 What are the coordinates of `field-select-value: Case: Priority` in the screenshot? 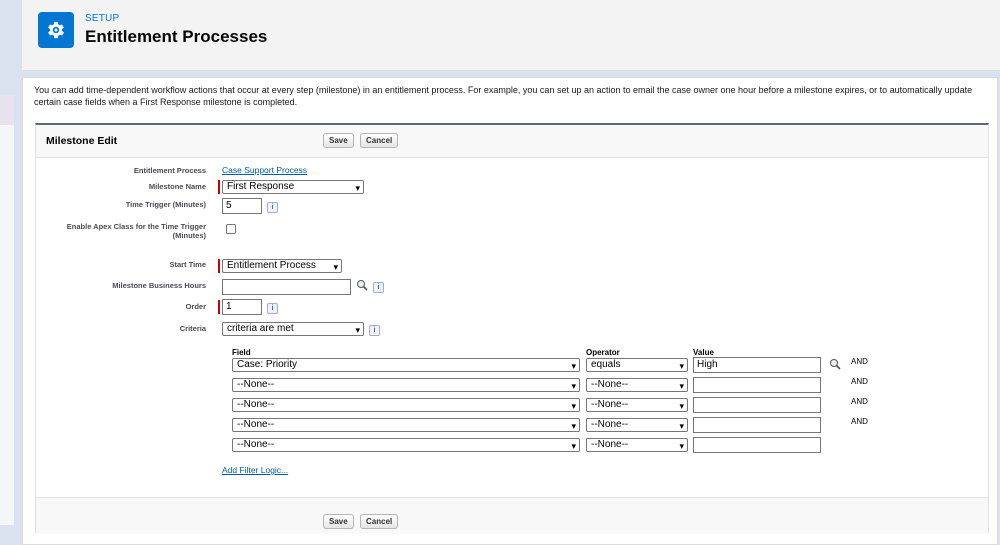 It's located at (267, 364).